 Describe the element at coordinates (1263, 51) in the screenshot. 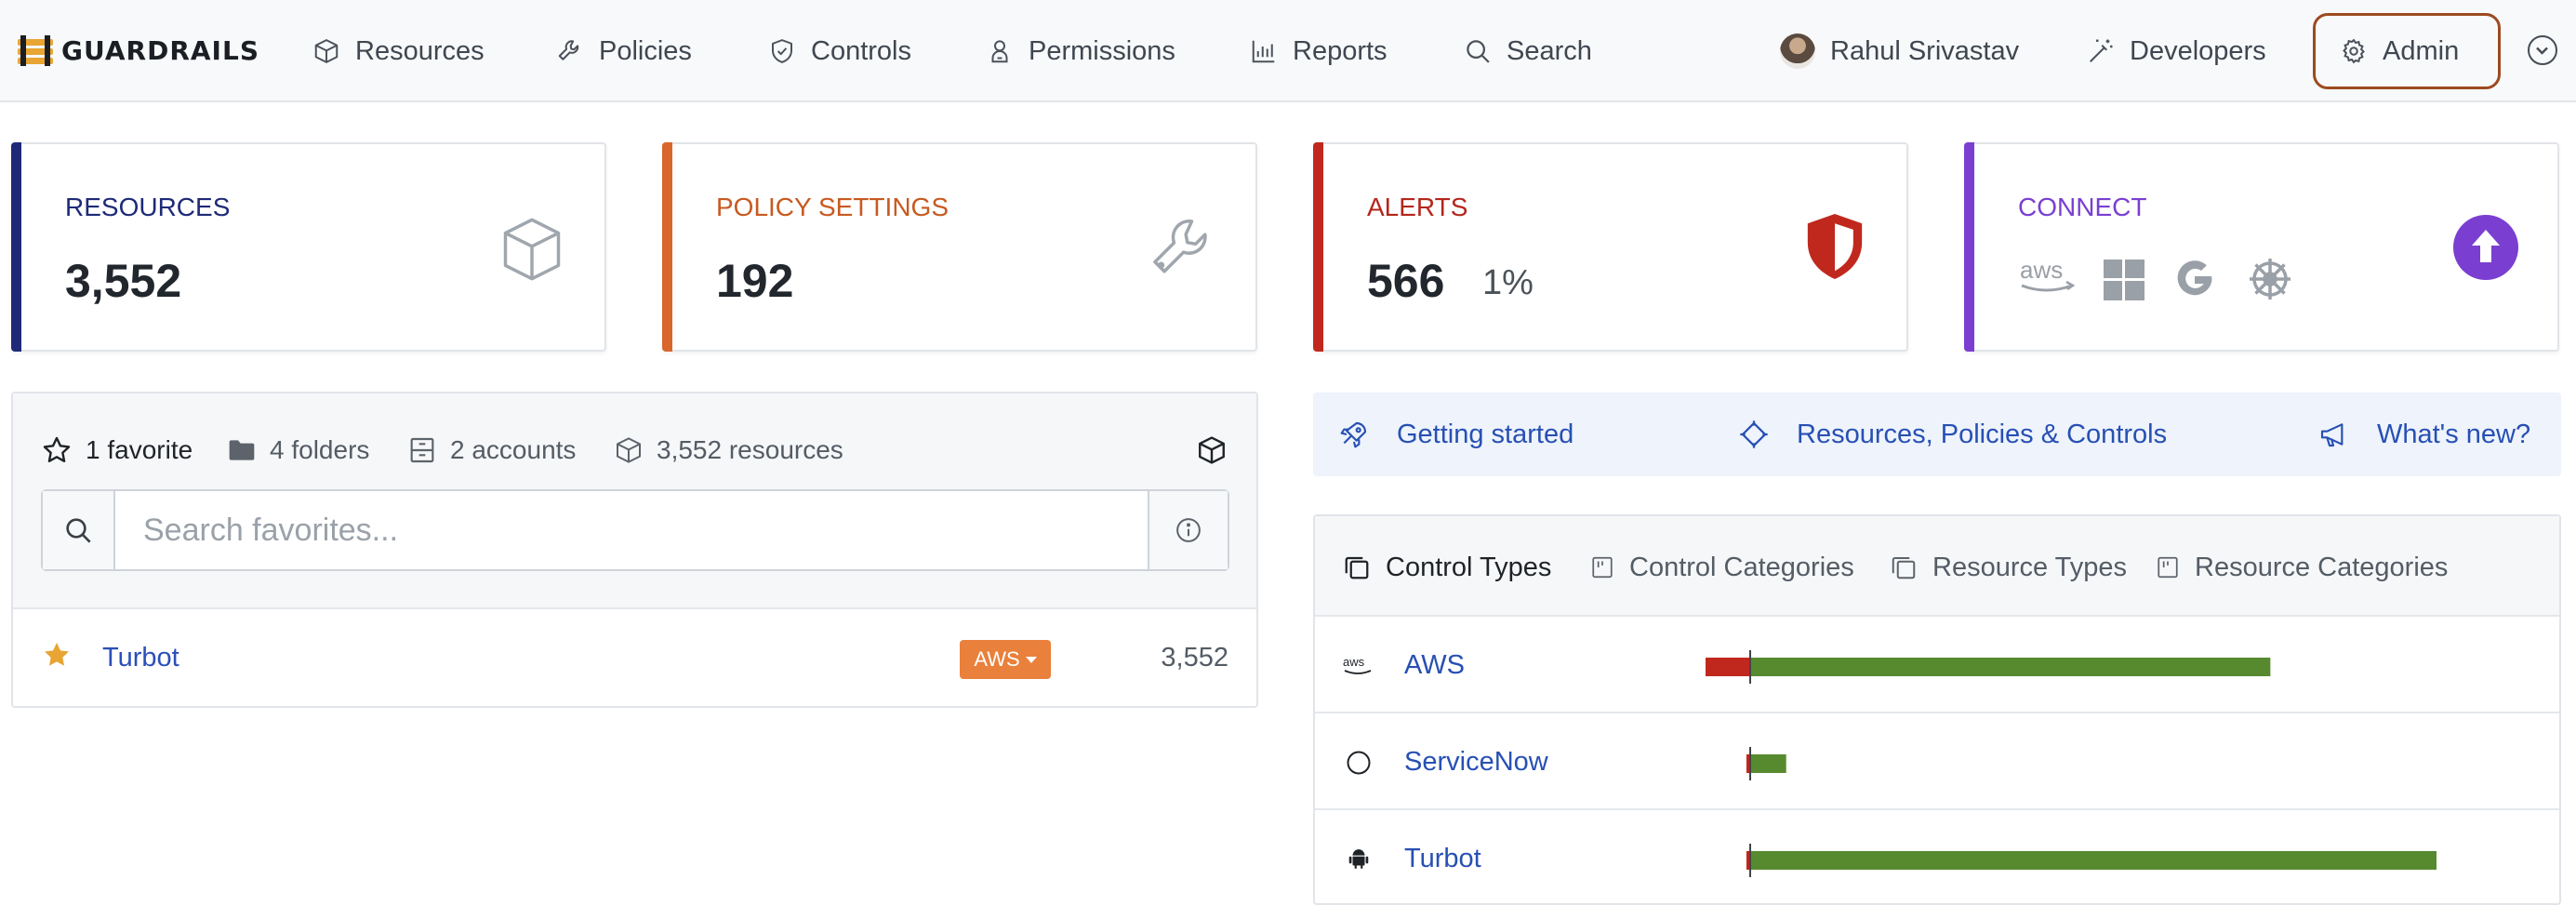

I see `bar-chart-icon` at that location.